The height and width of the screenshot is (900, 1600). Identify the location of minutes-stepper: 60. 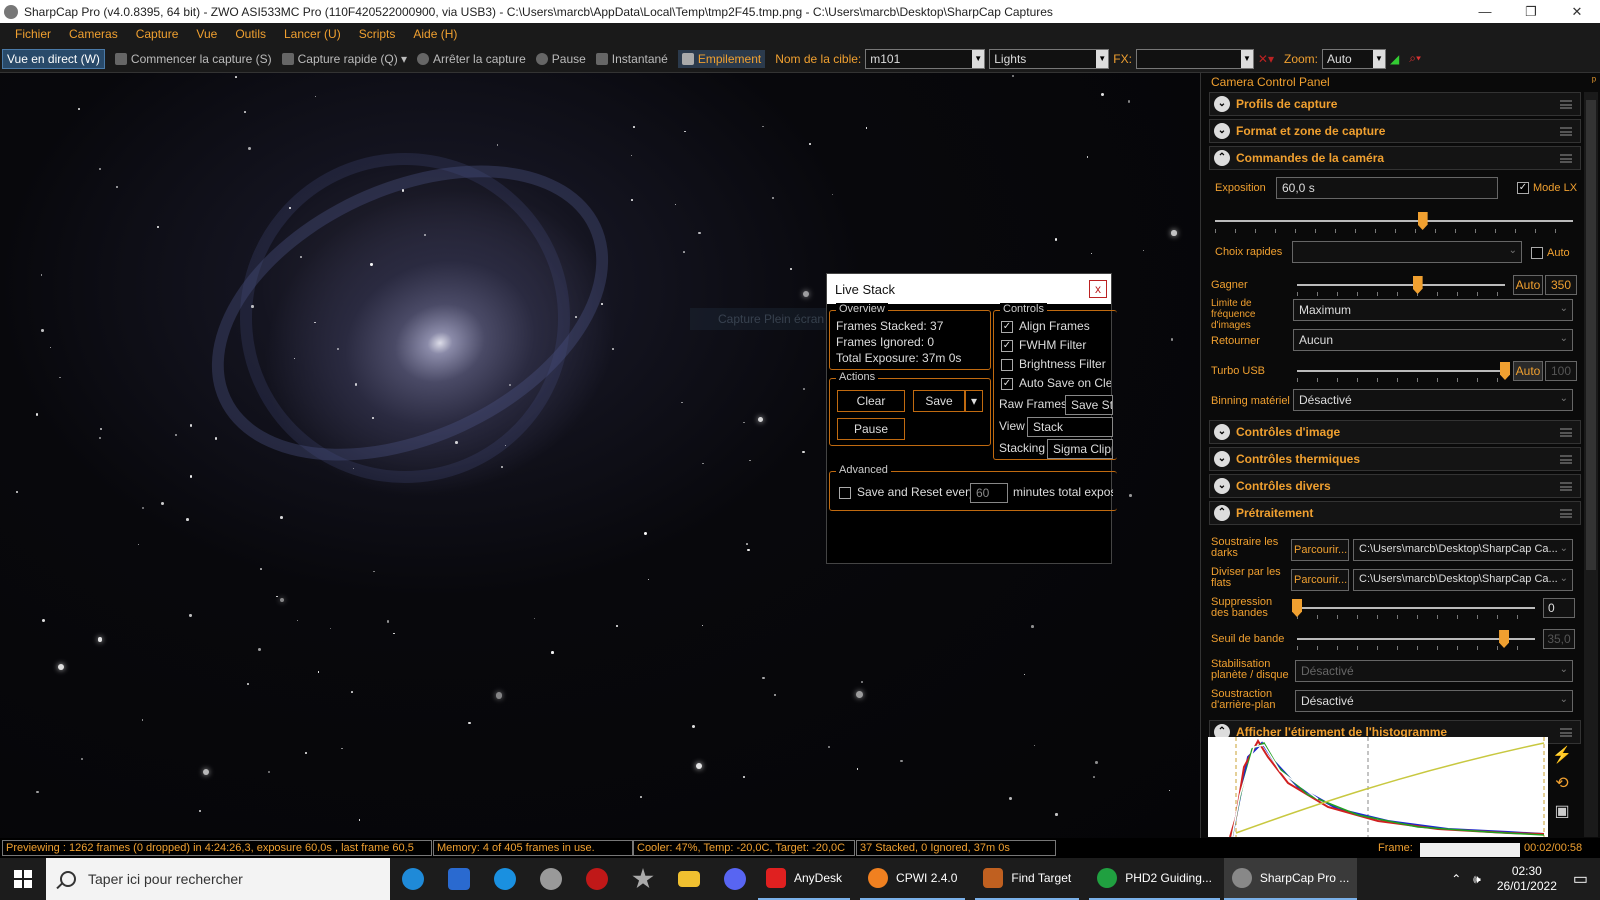
(989, 493).